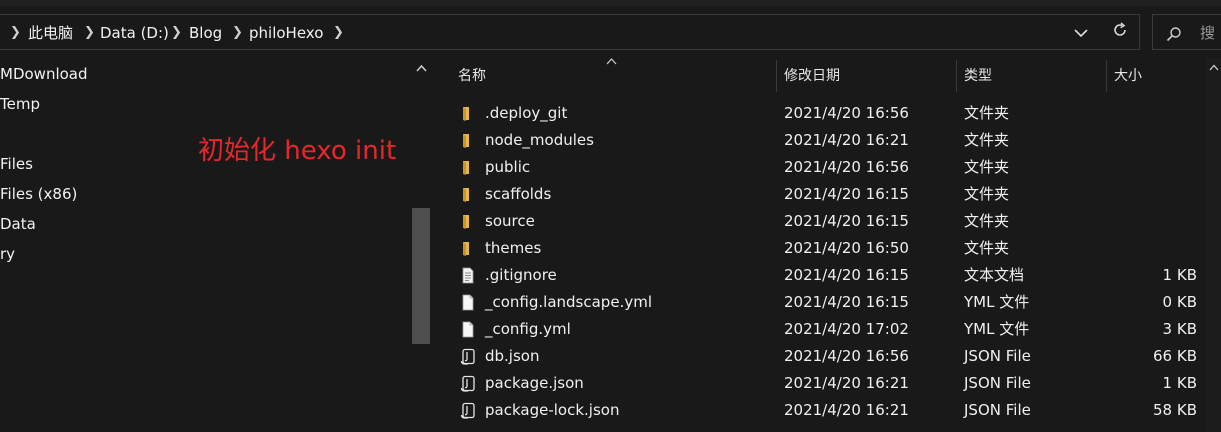  I want to click on file-row: package.json 2021/4/20 16:21 JSON File 1 KB, so click(823, 383).